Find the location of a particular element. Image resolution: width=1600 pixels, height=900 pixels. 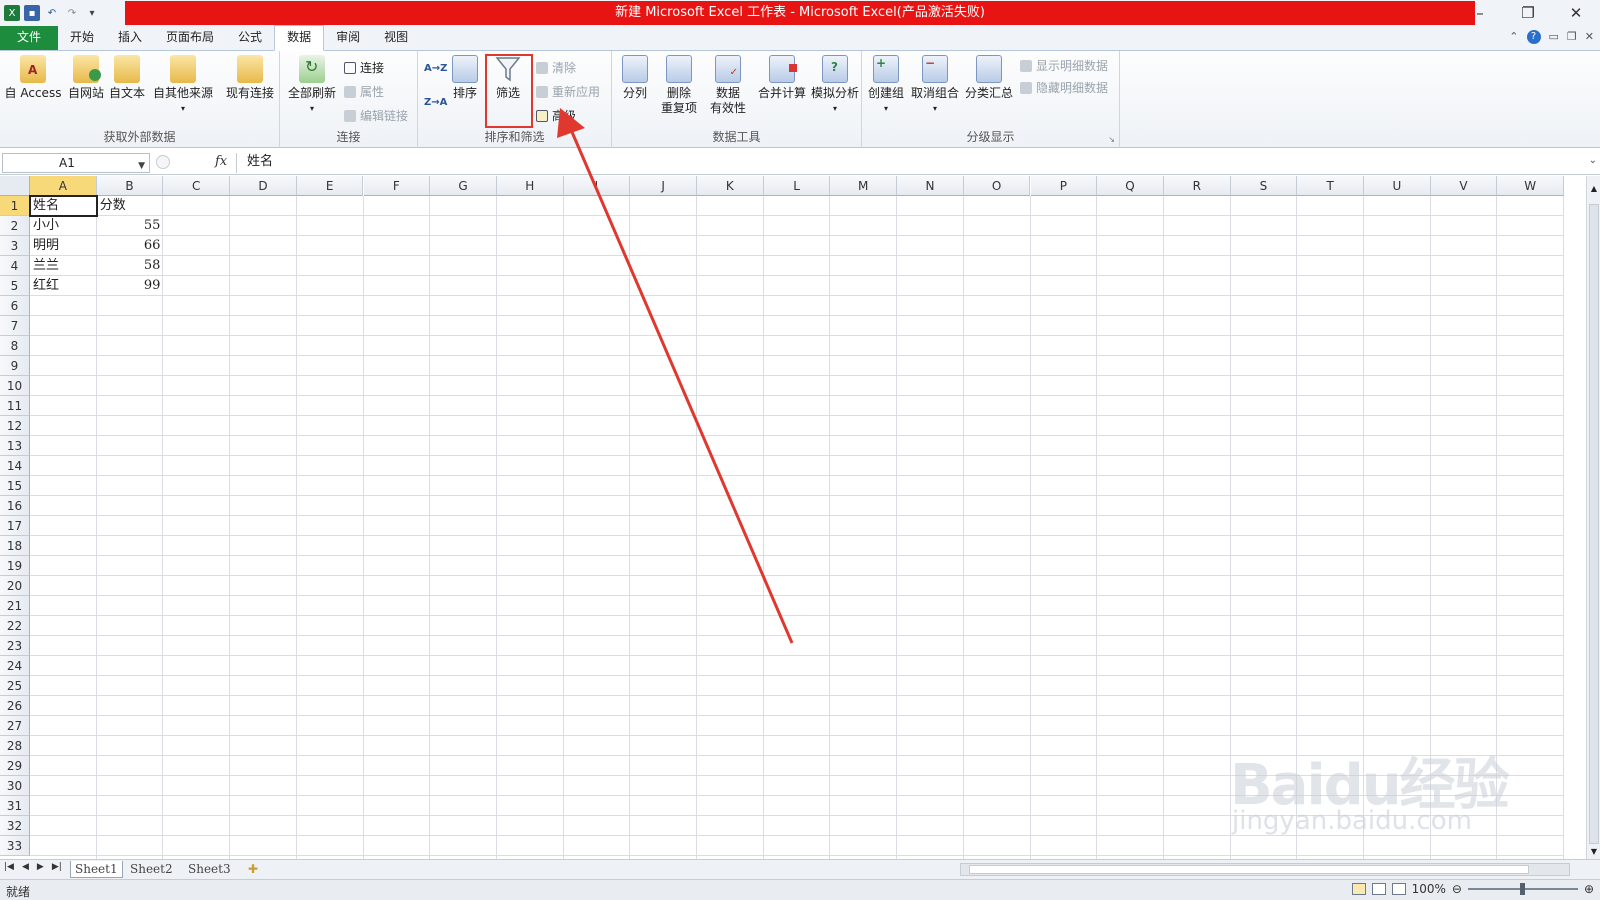

row-header-8: 8 is located at coordinates (15, 346).